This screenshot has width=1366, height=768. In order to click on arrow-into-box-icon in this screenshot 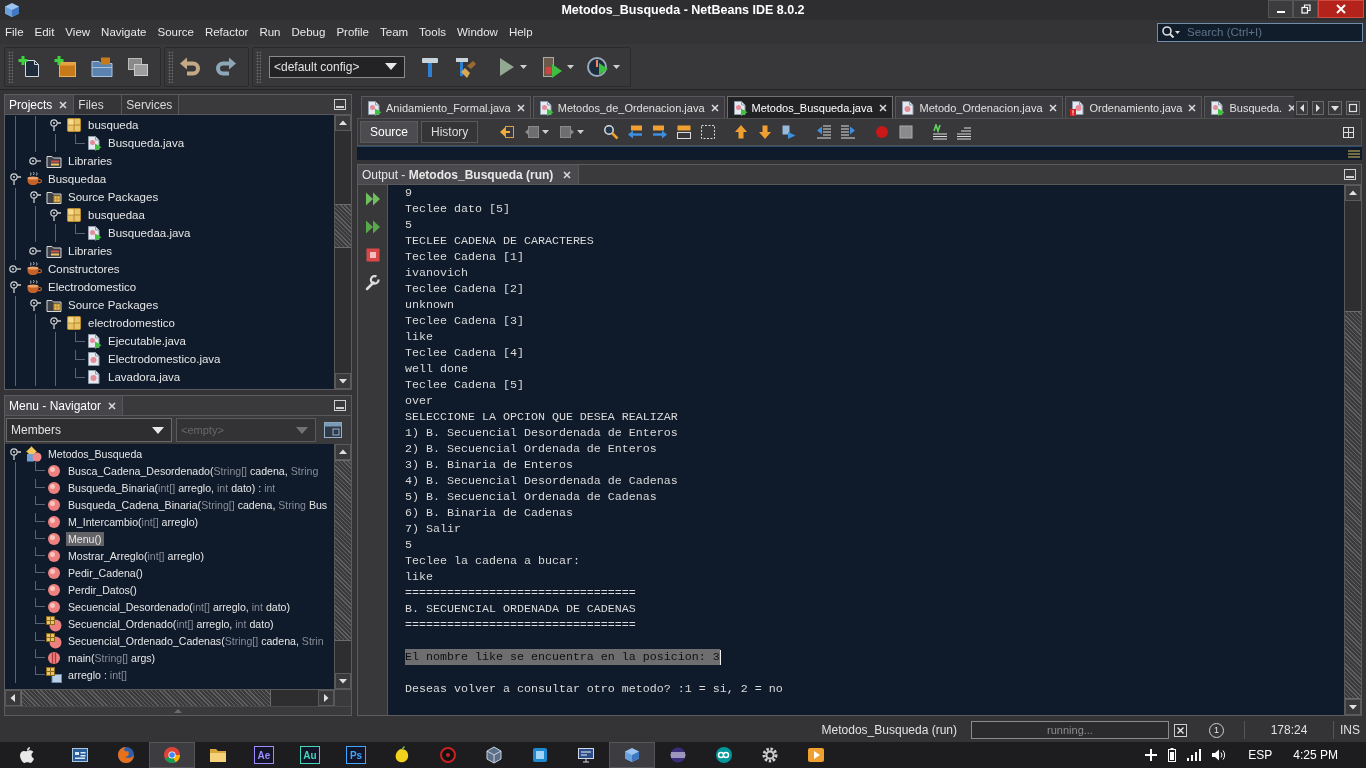, I will do `click(507, 132)`.